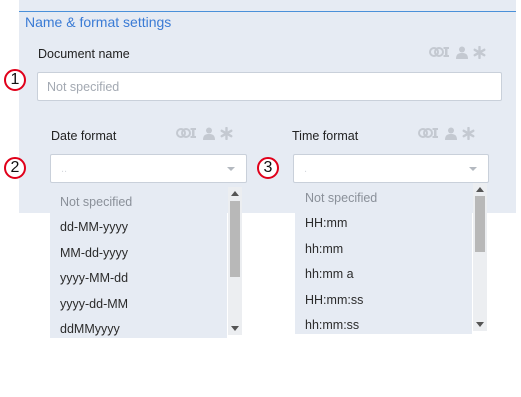 The image size is (521, 397). I want to click on time-format-scrollbar, so click(480, 257).